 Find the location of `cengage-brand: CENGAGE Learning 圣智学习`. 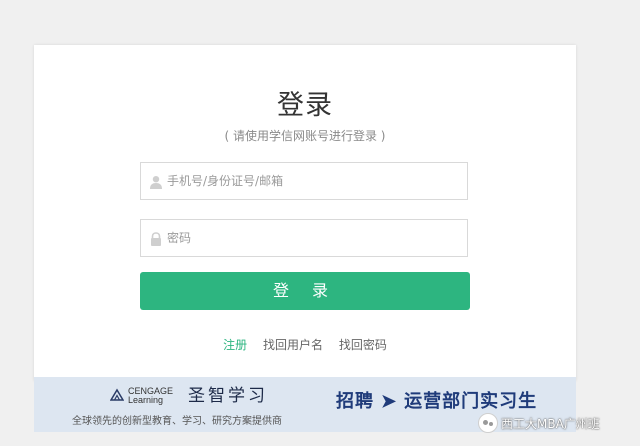

cengage-brand: CENGAGE Learning 圣智学习 is located at coordinates (215, 396).